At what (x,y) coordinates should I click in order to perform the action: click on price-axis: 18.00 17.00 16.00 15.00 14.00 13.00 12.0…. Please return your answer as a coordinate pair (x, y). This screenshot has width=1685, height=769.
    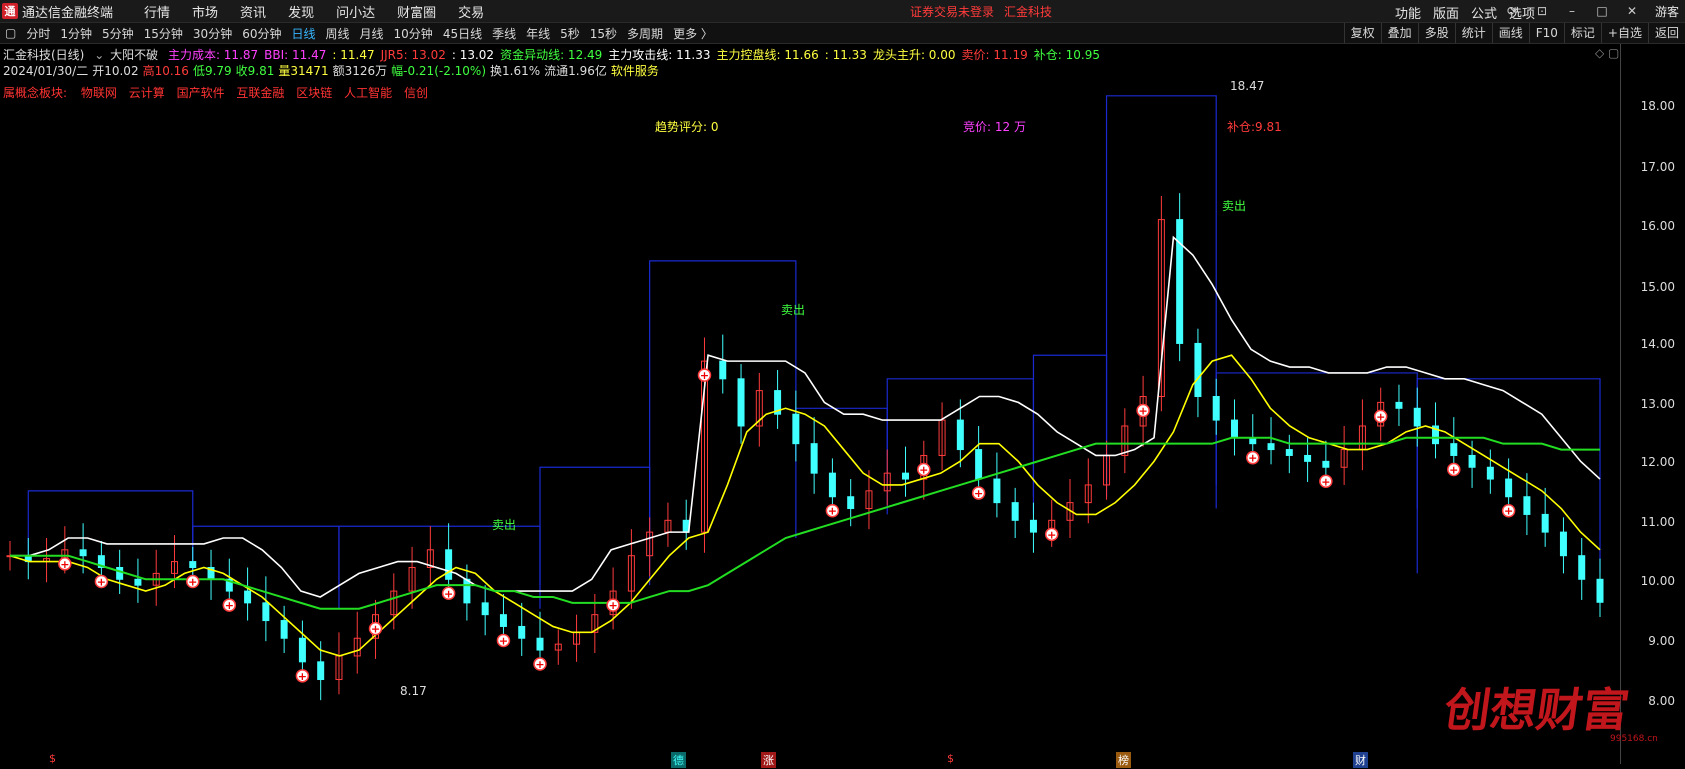
    Looking at the image, I should click on (1652, 404).